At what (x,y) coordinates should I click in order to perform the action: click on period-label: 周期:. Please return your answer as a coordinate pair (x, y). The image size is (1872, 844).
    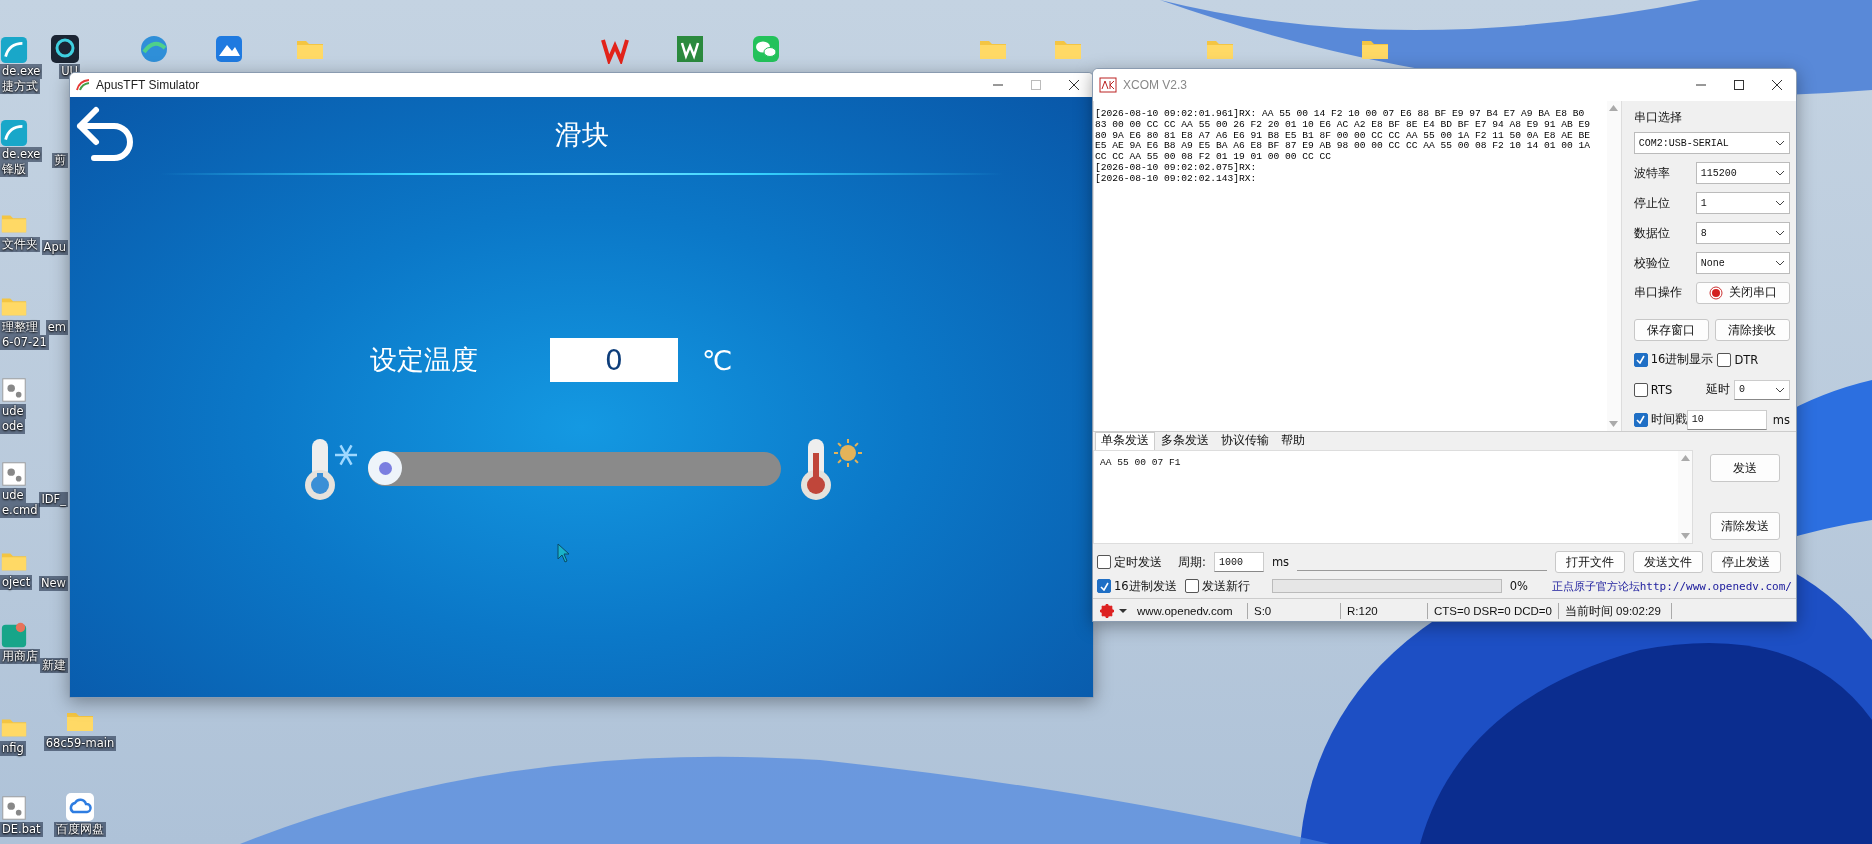
    Looking at the image, I should click on (1192, 562).